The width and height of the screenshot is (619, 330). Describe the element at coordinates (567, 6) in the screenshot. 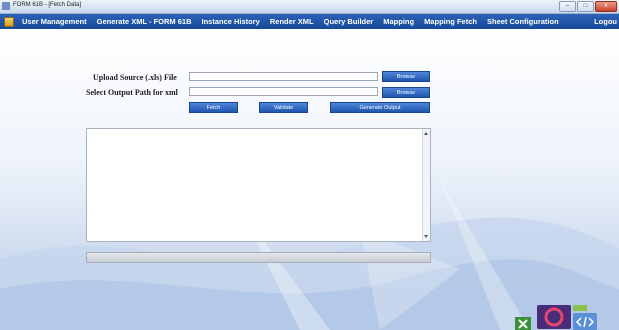

I see `minimize-button: –` at that location.